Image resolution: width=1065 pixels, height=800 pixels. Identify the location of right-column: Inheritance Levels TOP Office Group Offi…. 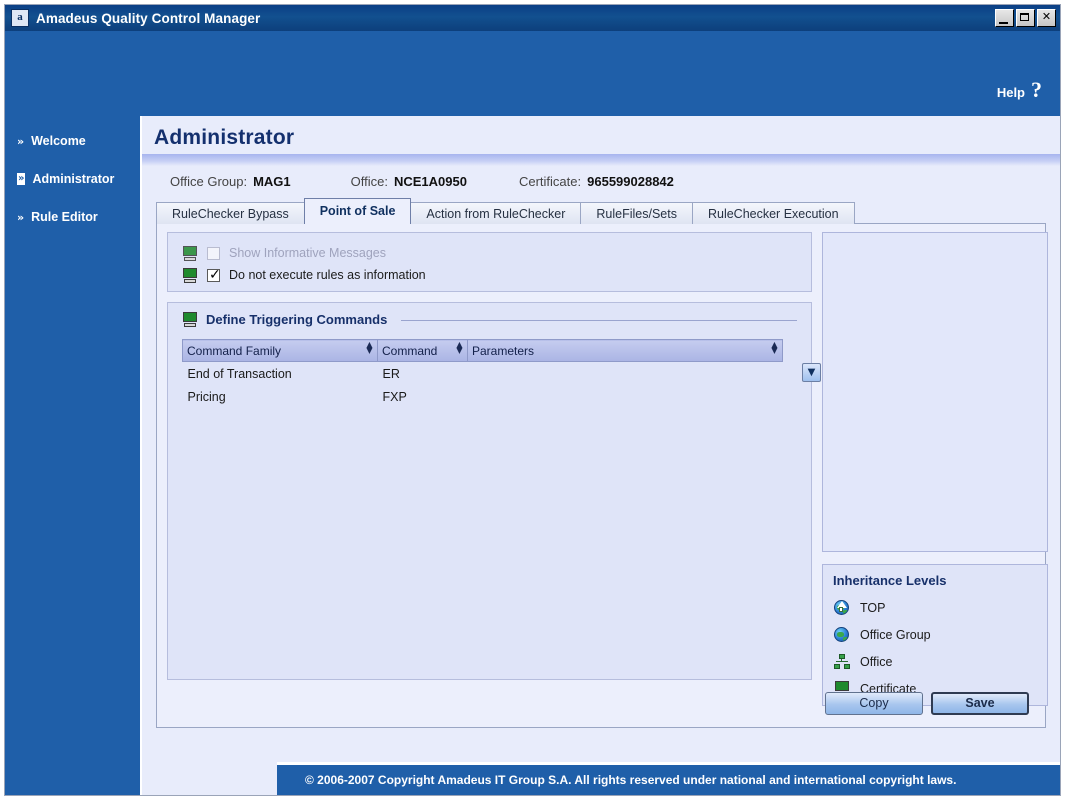
(935, 469).